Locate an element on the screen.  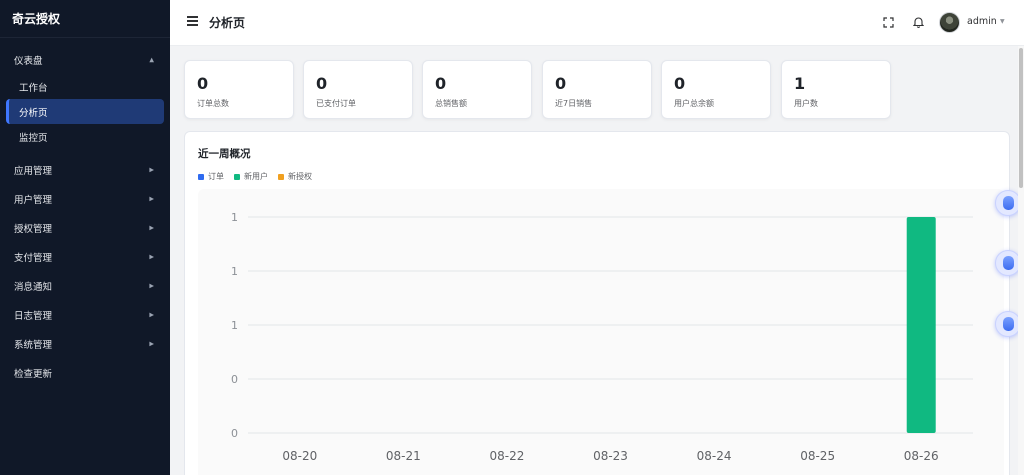
menu-toggle-icon is located at coordinates (192, 21).